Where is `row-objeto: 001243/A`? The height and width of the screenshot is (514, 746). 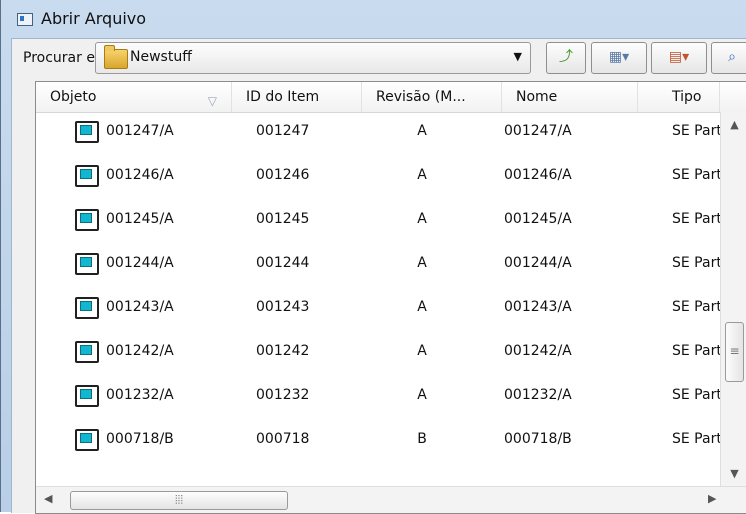
row-objeto: 001243/A is located at coordinates (140, 307).